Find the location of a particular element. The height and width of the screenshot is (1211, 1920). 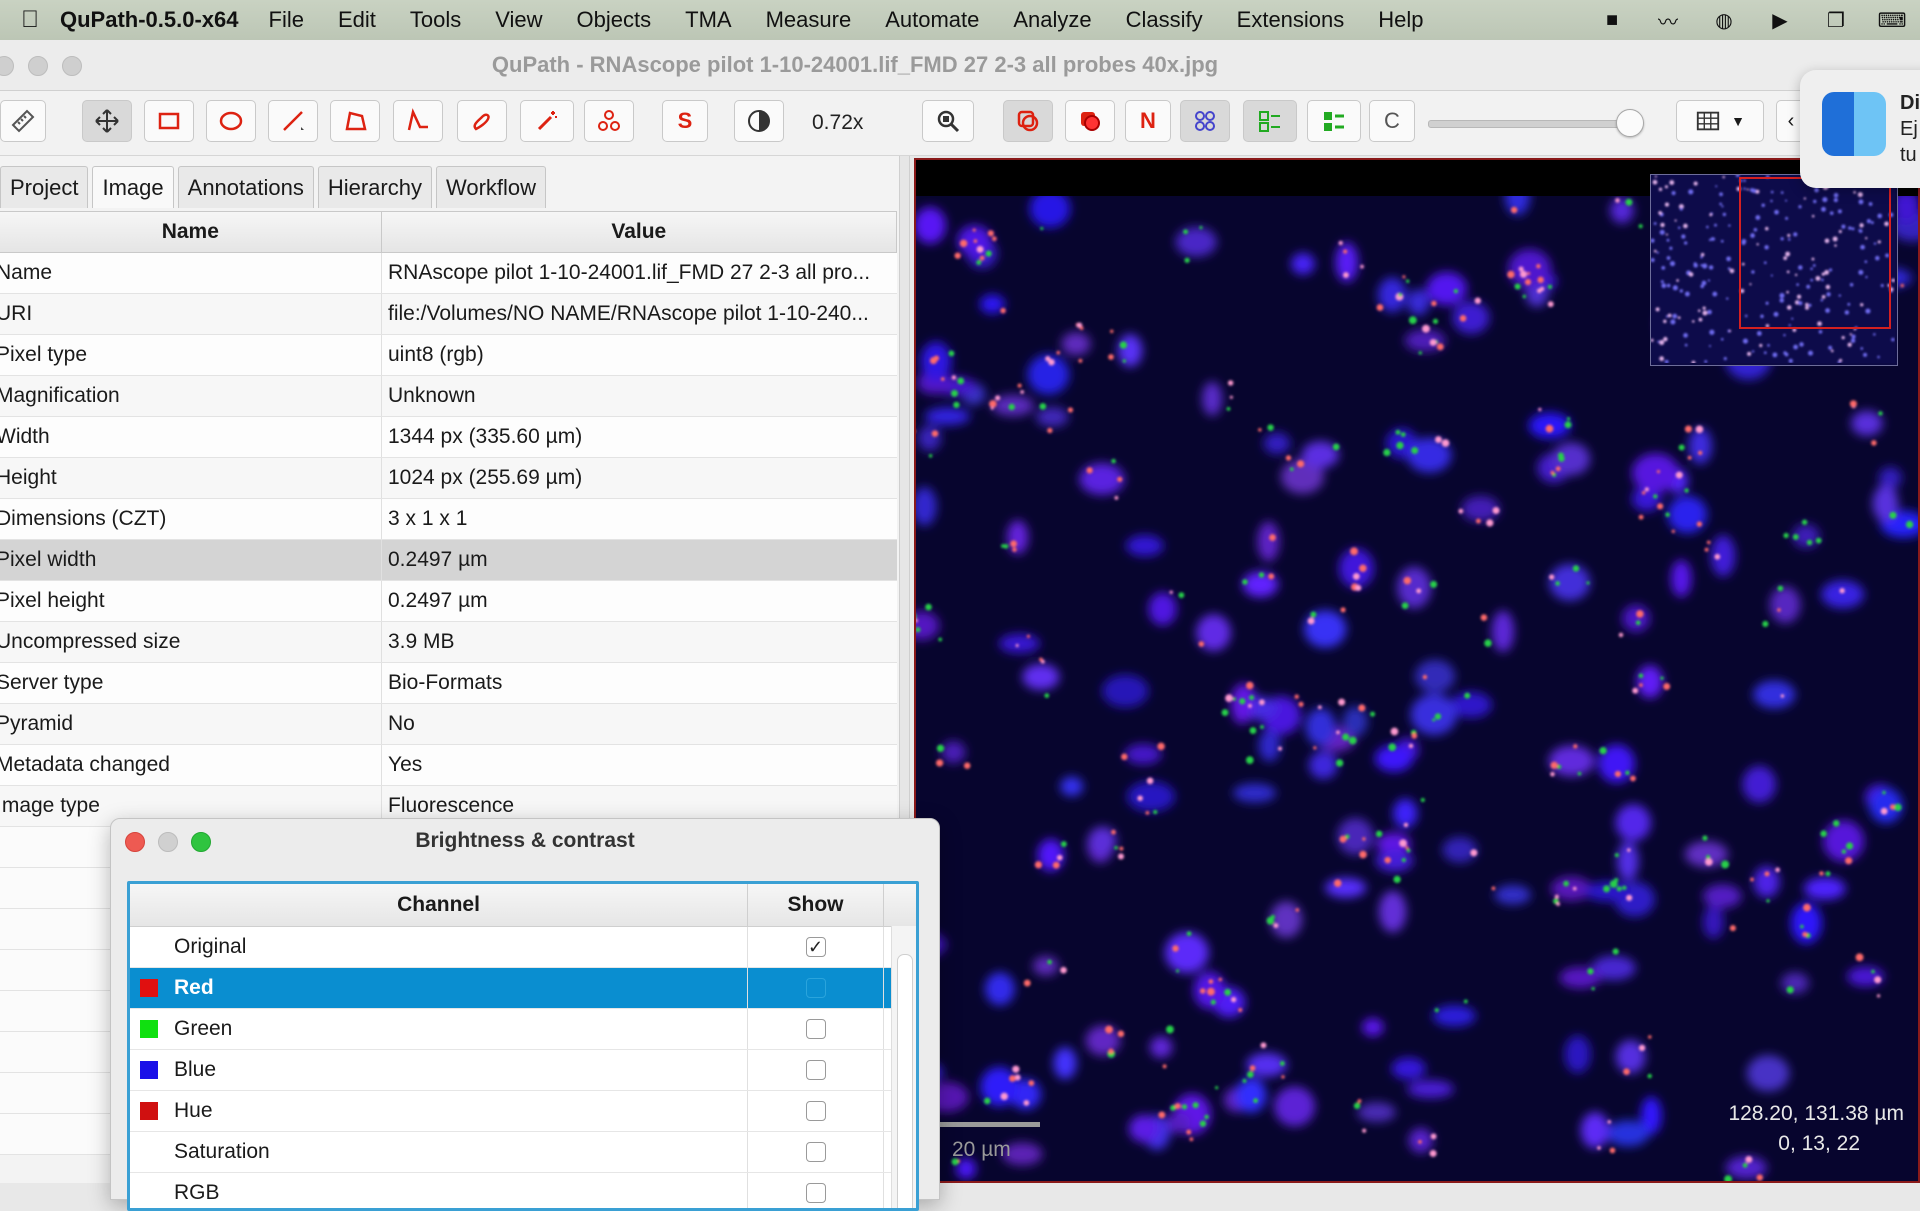

fill-annotations-button is located at coordinates (1090, 121).